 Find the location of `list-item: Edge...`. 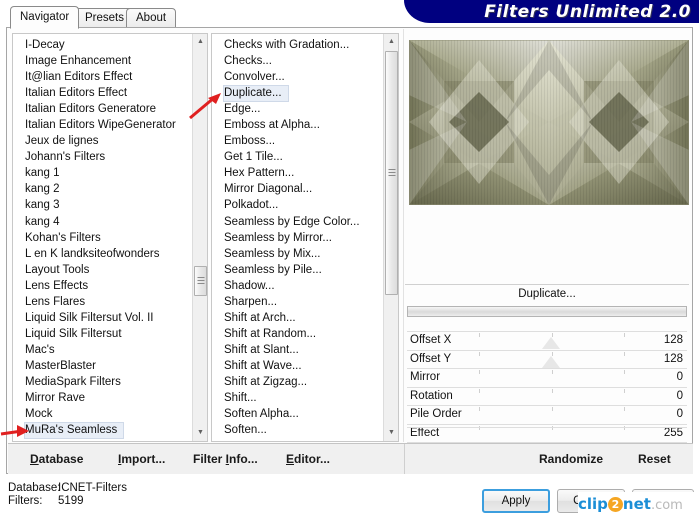

list-item: Edge... is located at coordinates (297, 109).